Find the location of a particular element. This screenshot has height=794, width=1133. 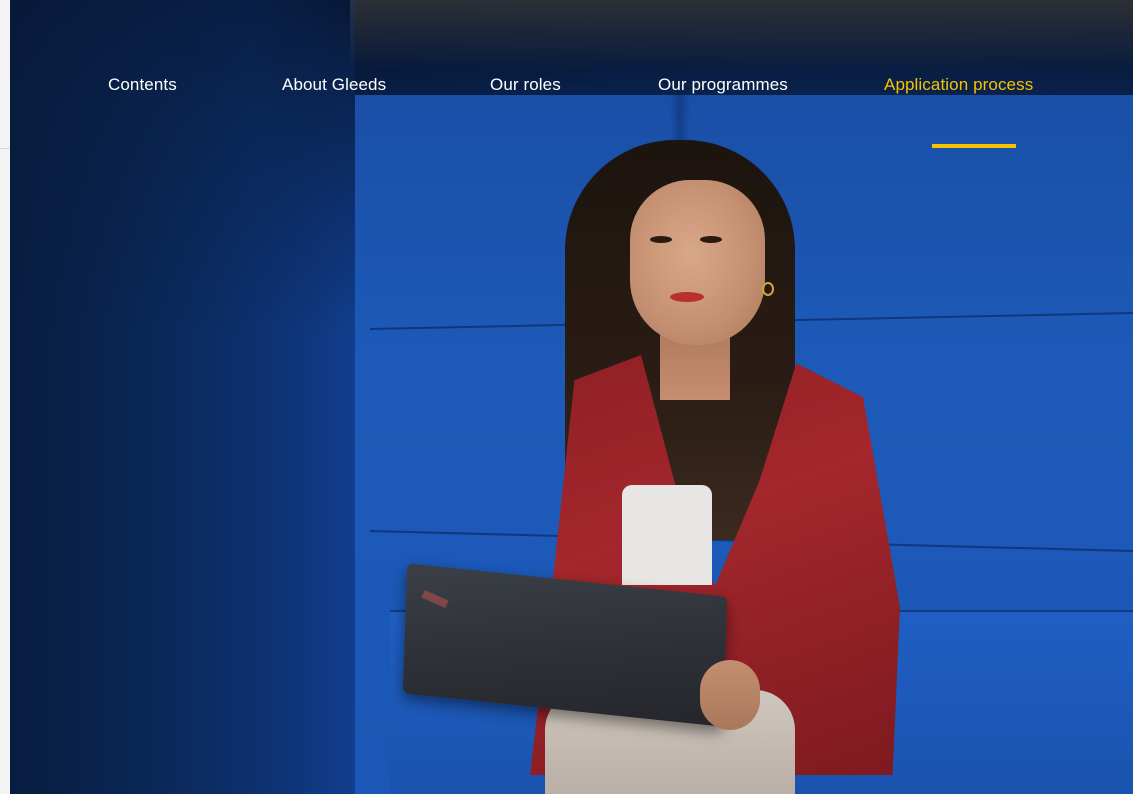

nav-item-application-process: Application process is located at coordinates (958, 85).